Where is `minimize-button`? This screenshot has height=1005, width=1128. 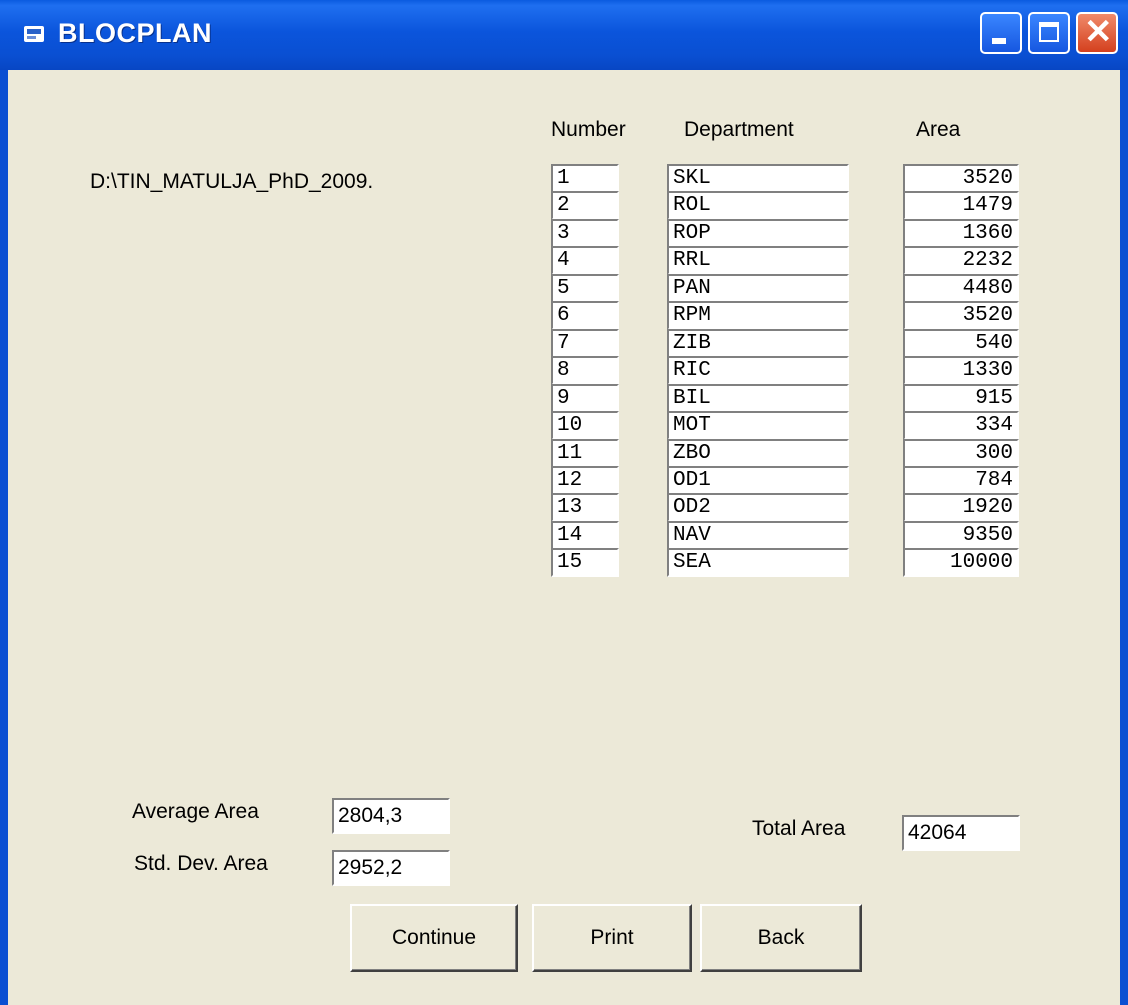
minimize-button is located at coordinates (1001, 33).